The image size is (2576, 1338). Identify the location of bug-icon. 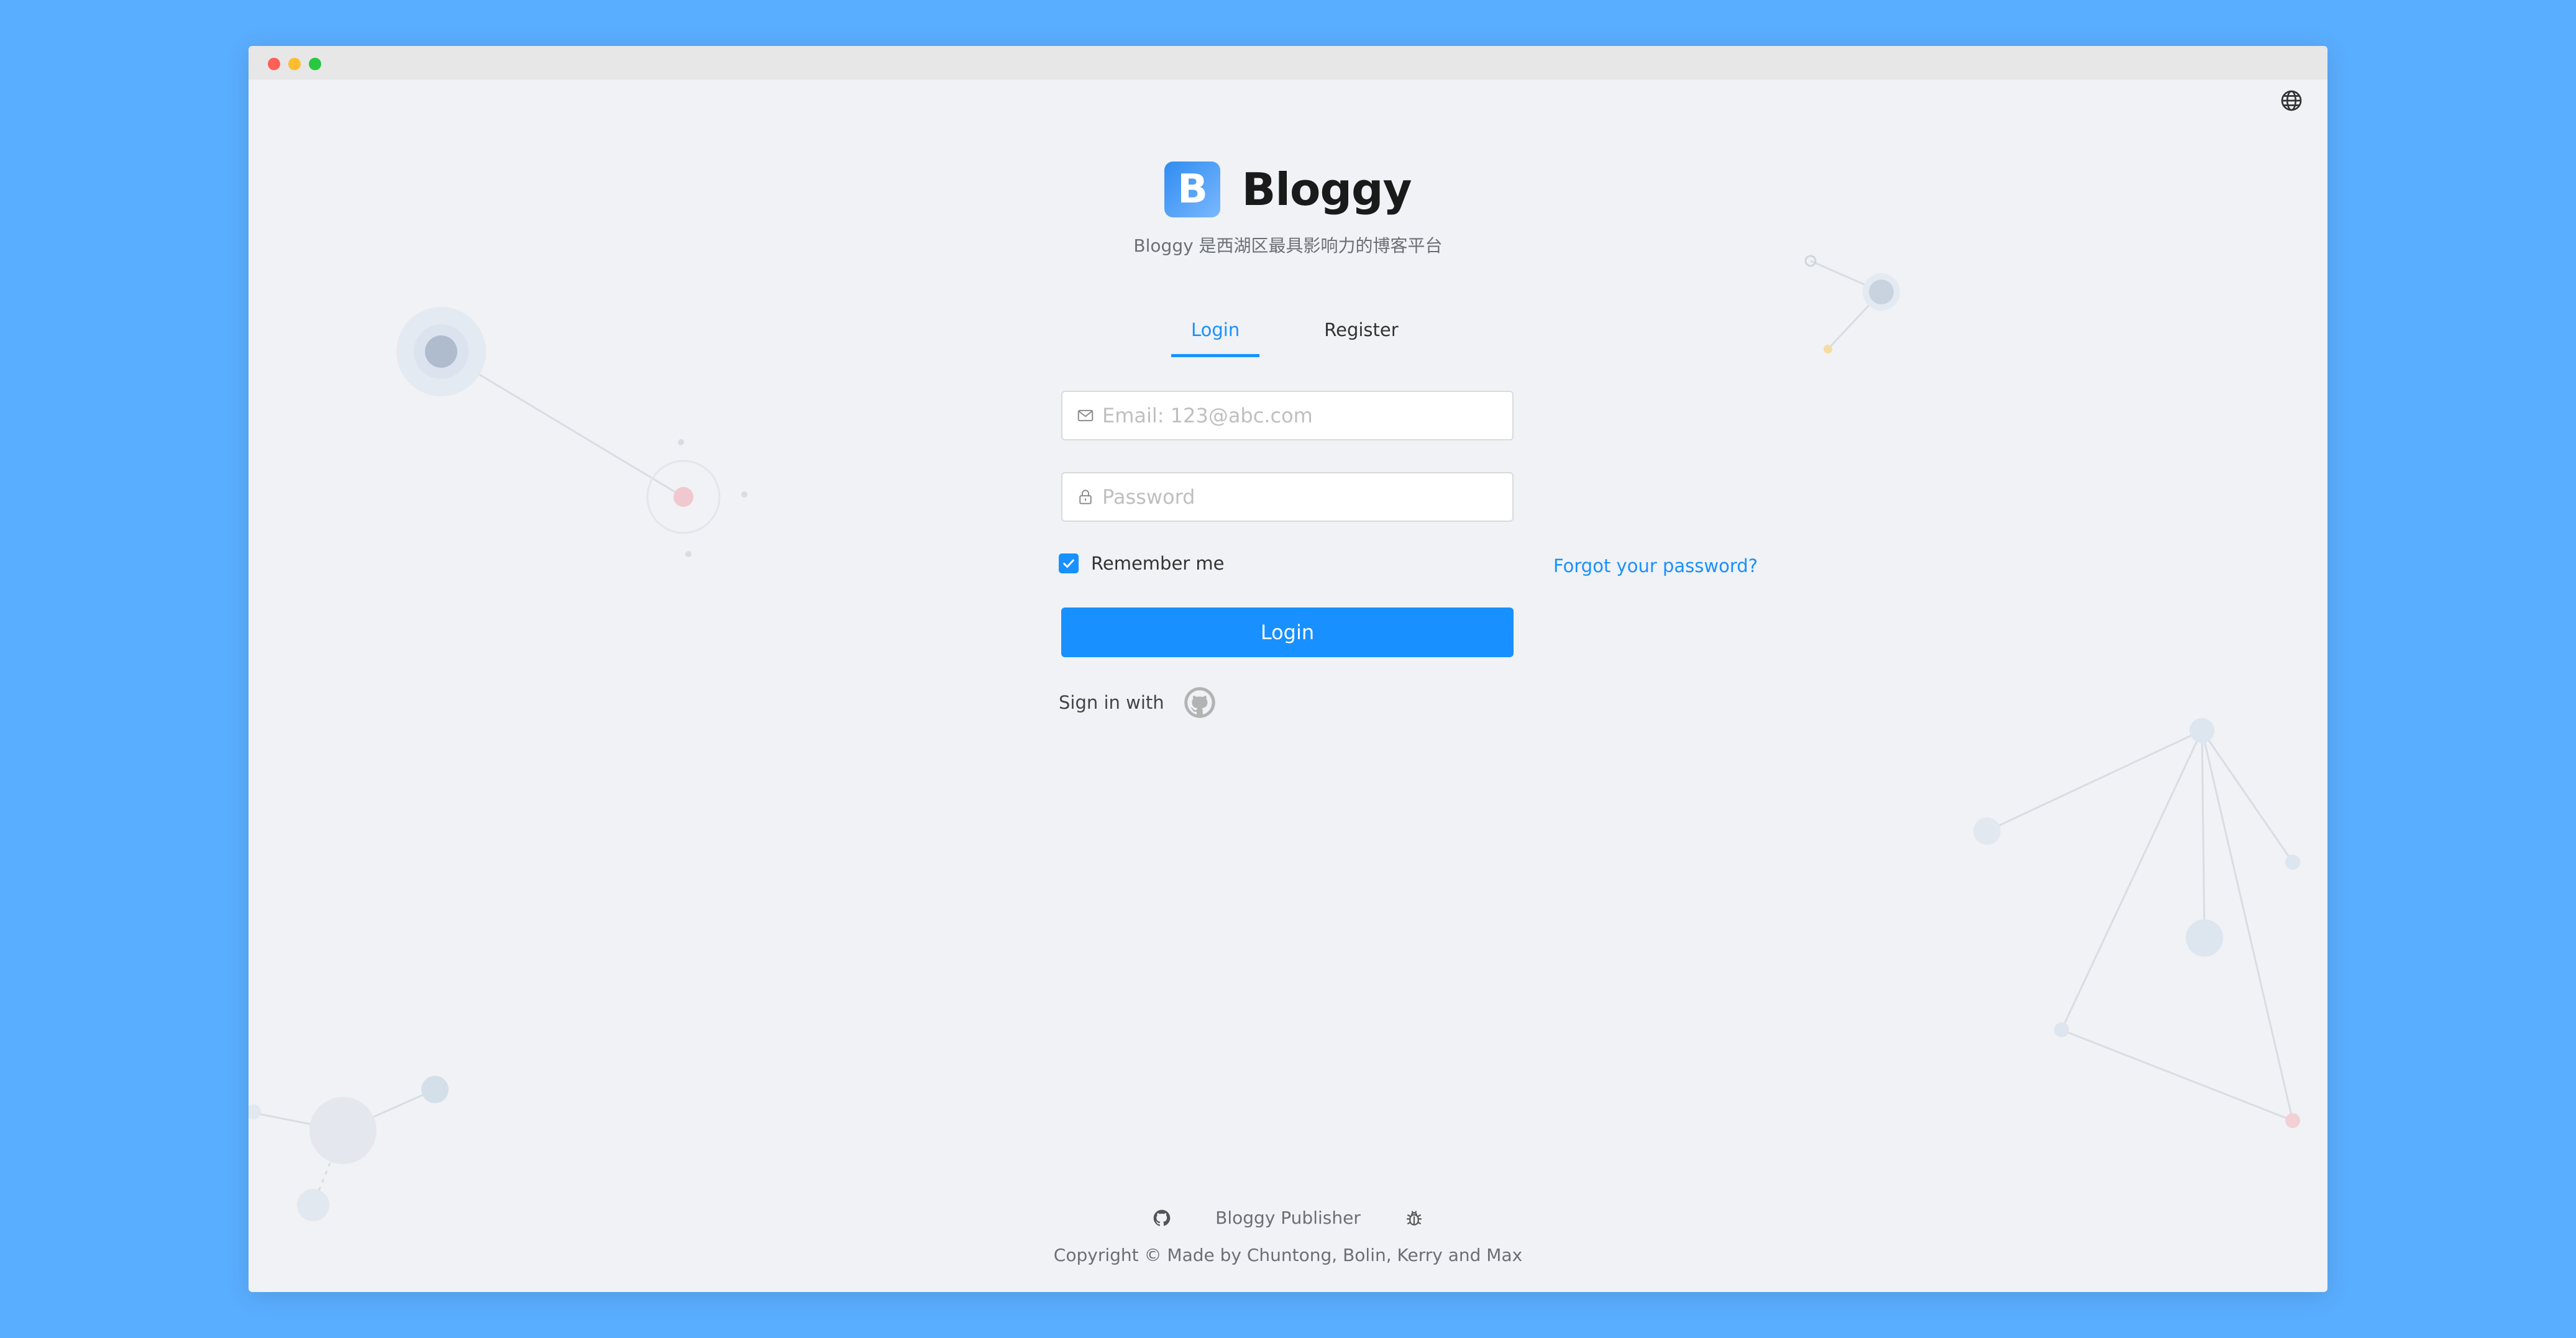
(1414, 1218).